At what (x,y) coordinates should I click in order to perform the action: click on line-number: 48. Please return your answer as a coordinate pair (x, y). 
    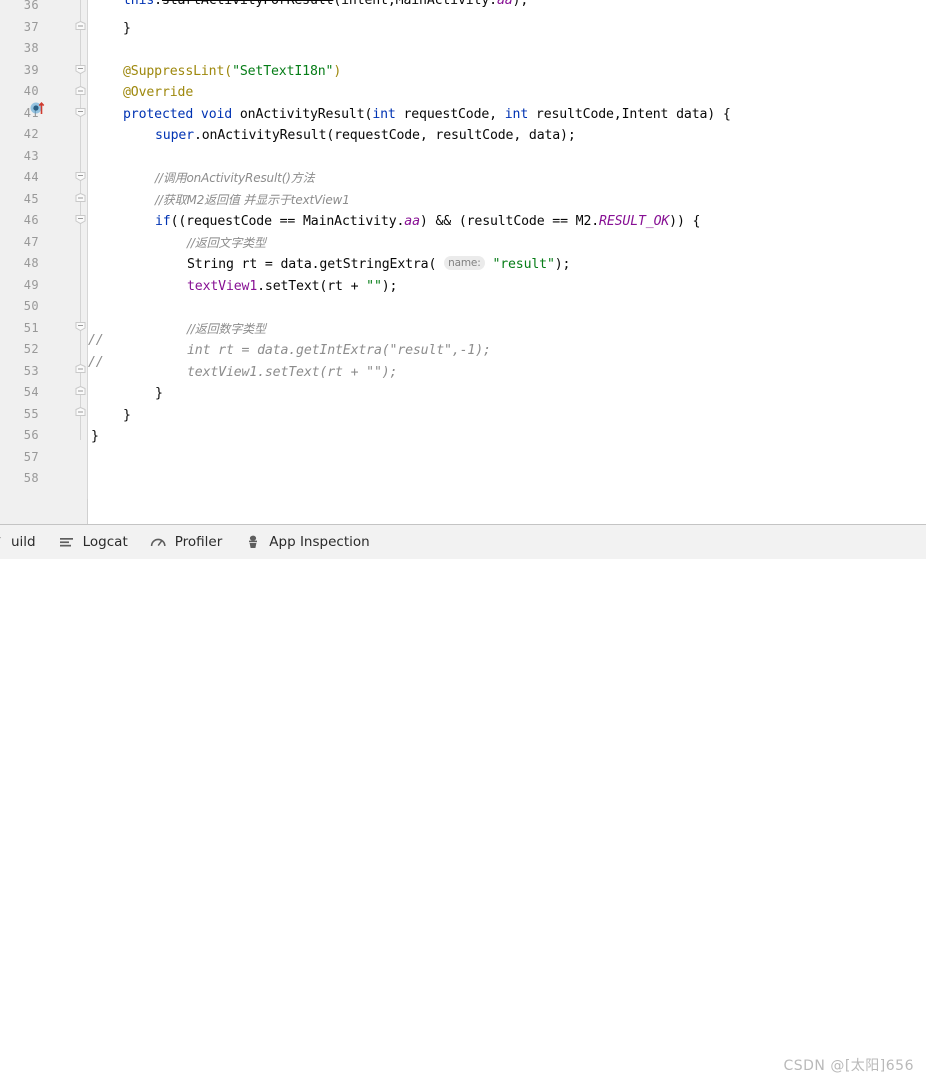
    Looking at the image, I should click on (31, 263).